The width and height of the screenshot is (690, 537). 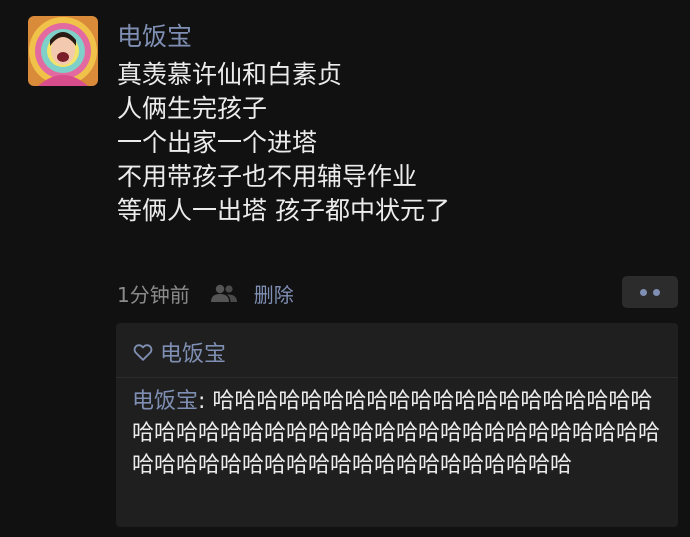 What do you see at coordinates (397, 377) in the screenshot?
I see `divider` at bounding box center [397, 377].